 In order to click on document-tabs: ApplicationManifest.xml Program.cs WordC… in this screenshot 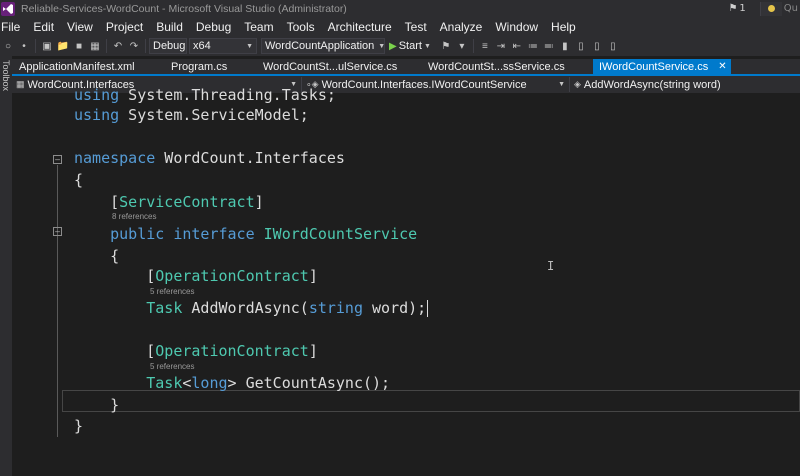, I will do `click(406, 67)`.